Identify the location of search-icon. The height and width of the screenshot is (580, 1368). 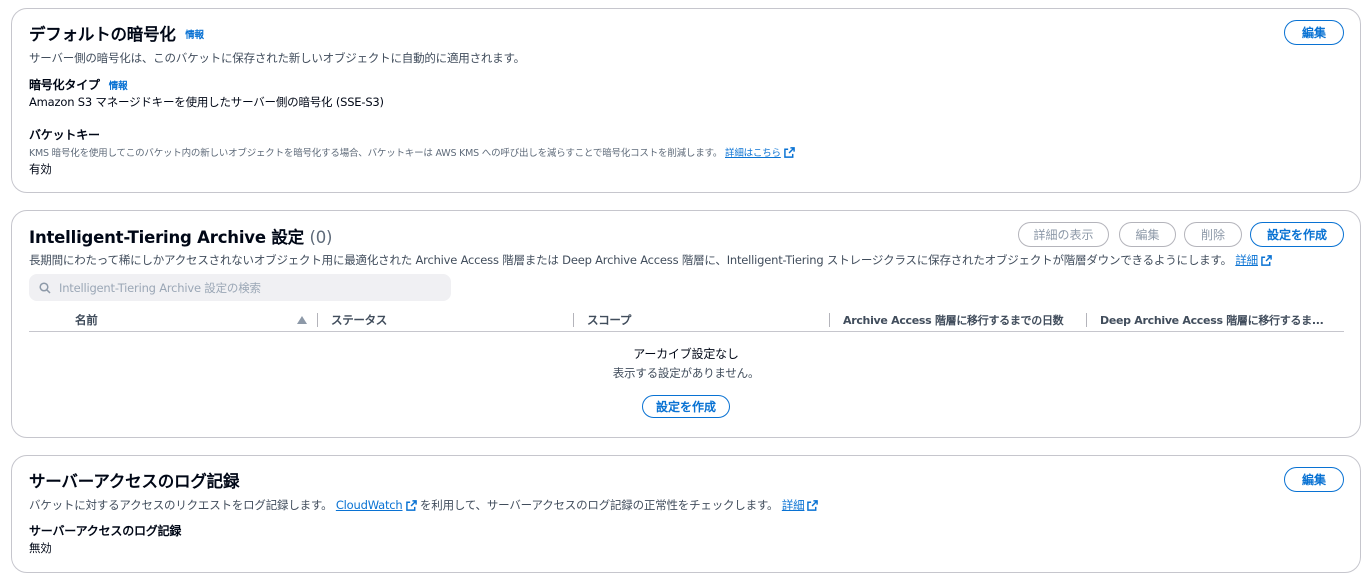
(45, 287).